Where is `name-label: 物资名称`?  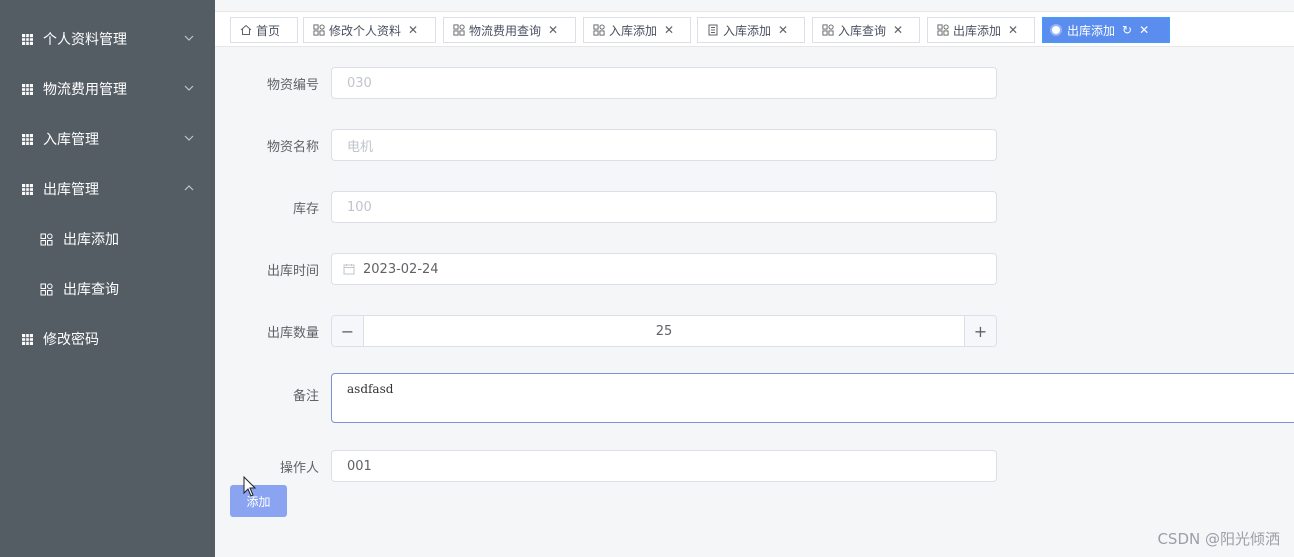 name-label: 物资名称 is located at coordinates (292, 147).